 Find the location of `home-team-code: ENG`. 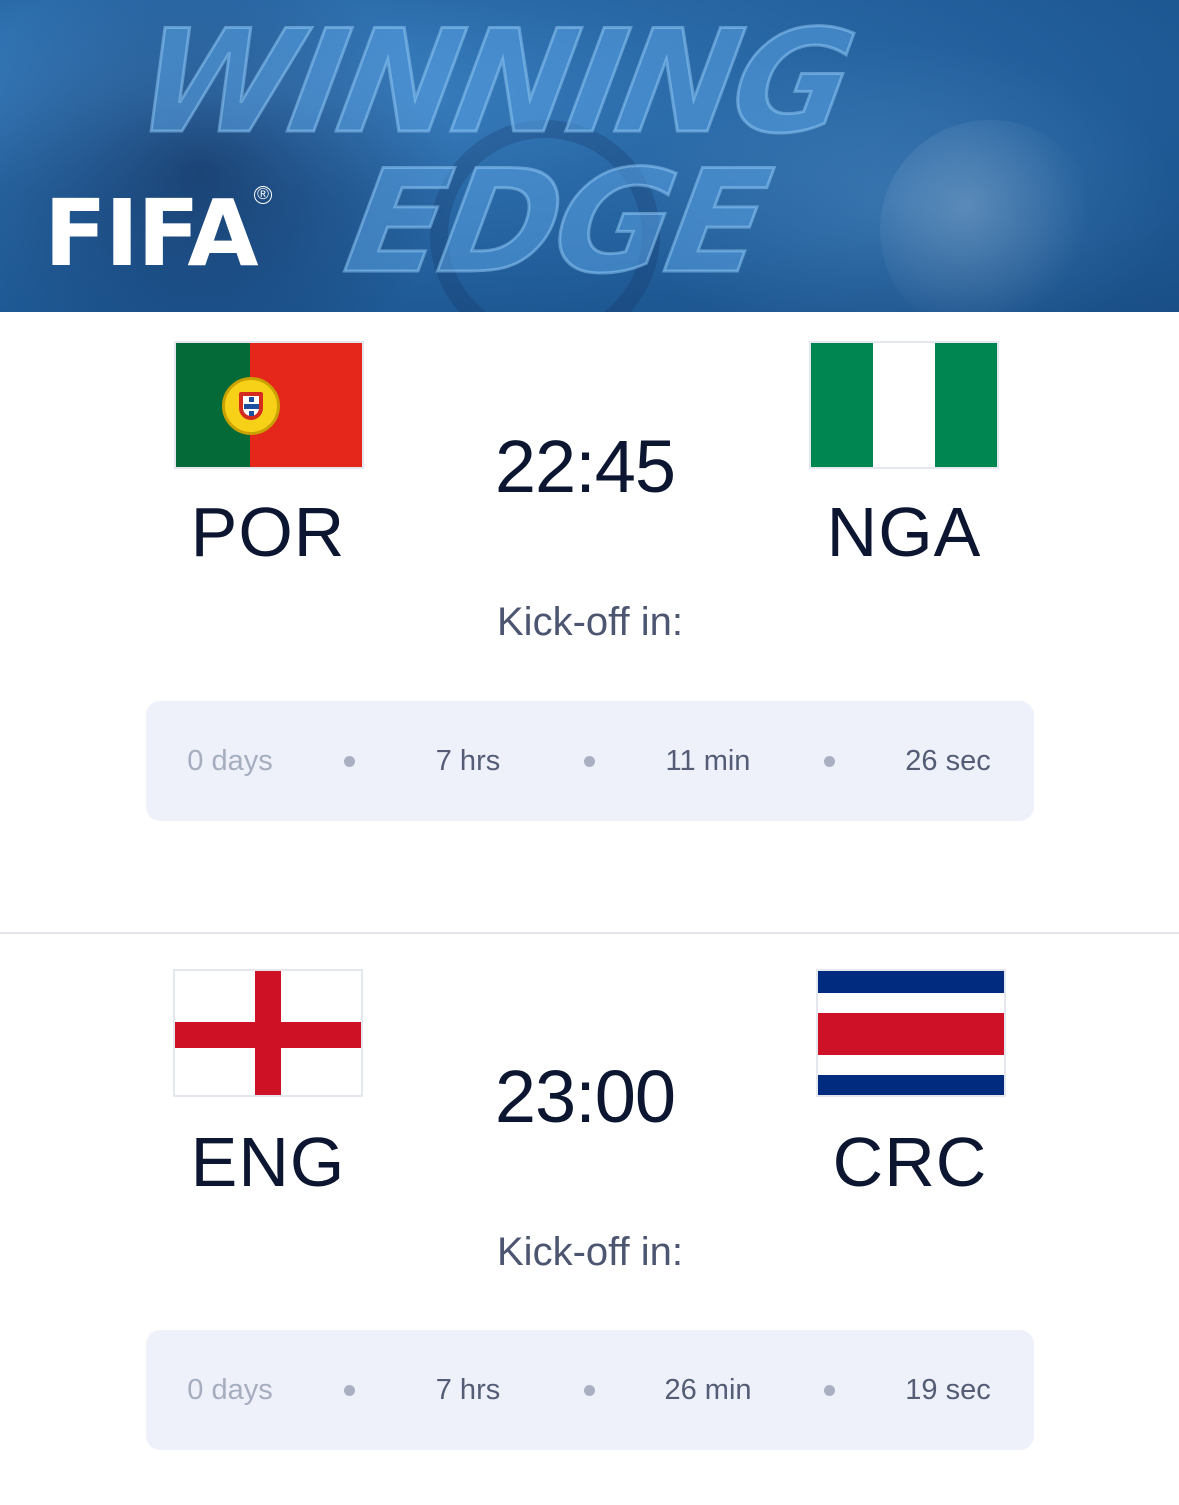

home-team-code: ENG is located at coordinates (268, 1162).